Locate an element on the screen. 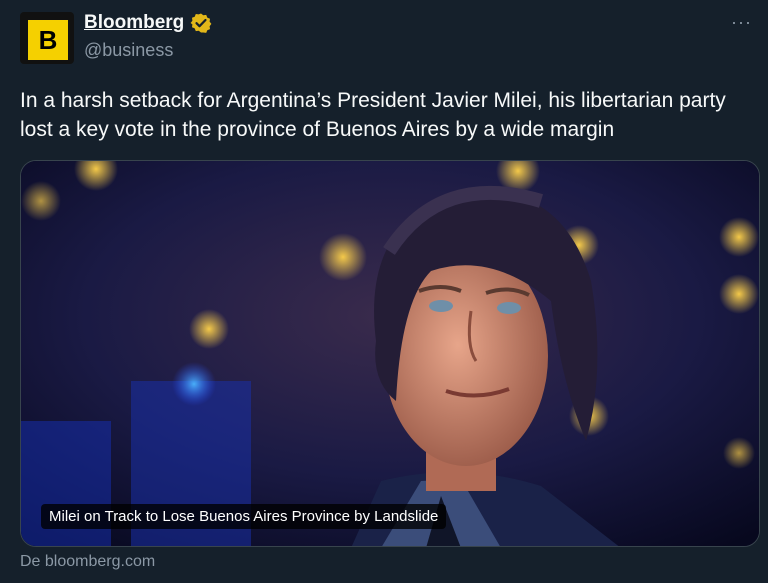  avatar-logo: B is located at coordinates (48, 40).